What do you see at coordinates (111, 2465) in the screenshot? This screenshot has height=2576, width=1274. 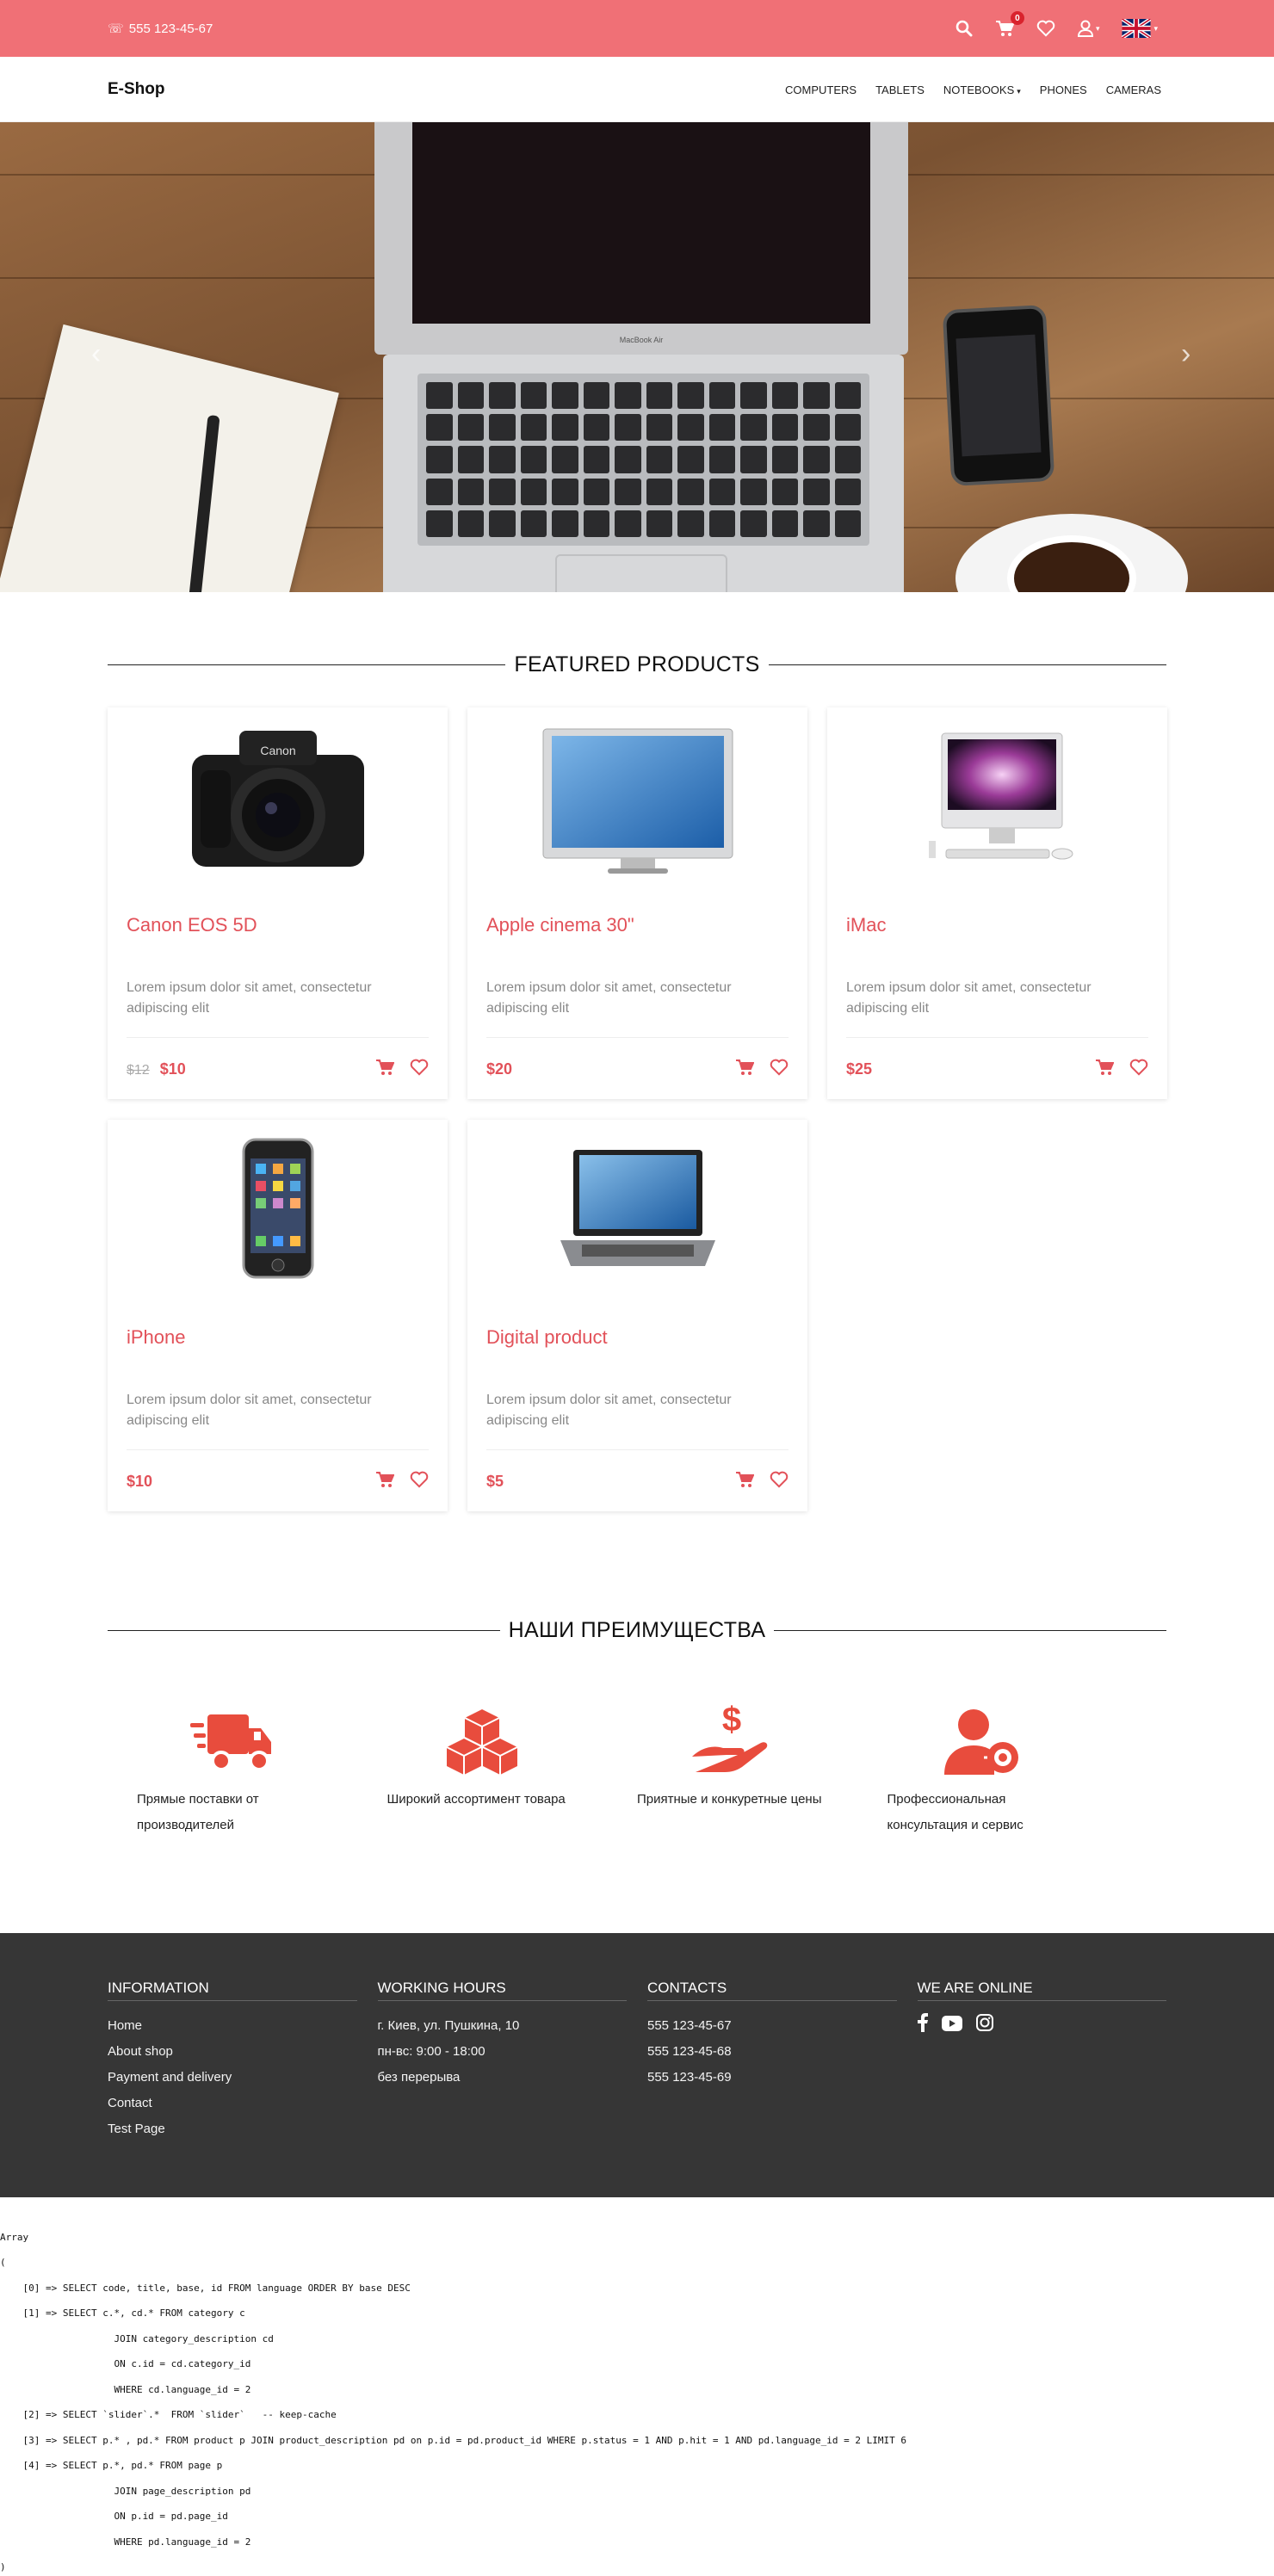 I see `debug-line: [4] => SELECT p.*, pd.* FROM page p` at bounding box center [111, 2465].